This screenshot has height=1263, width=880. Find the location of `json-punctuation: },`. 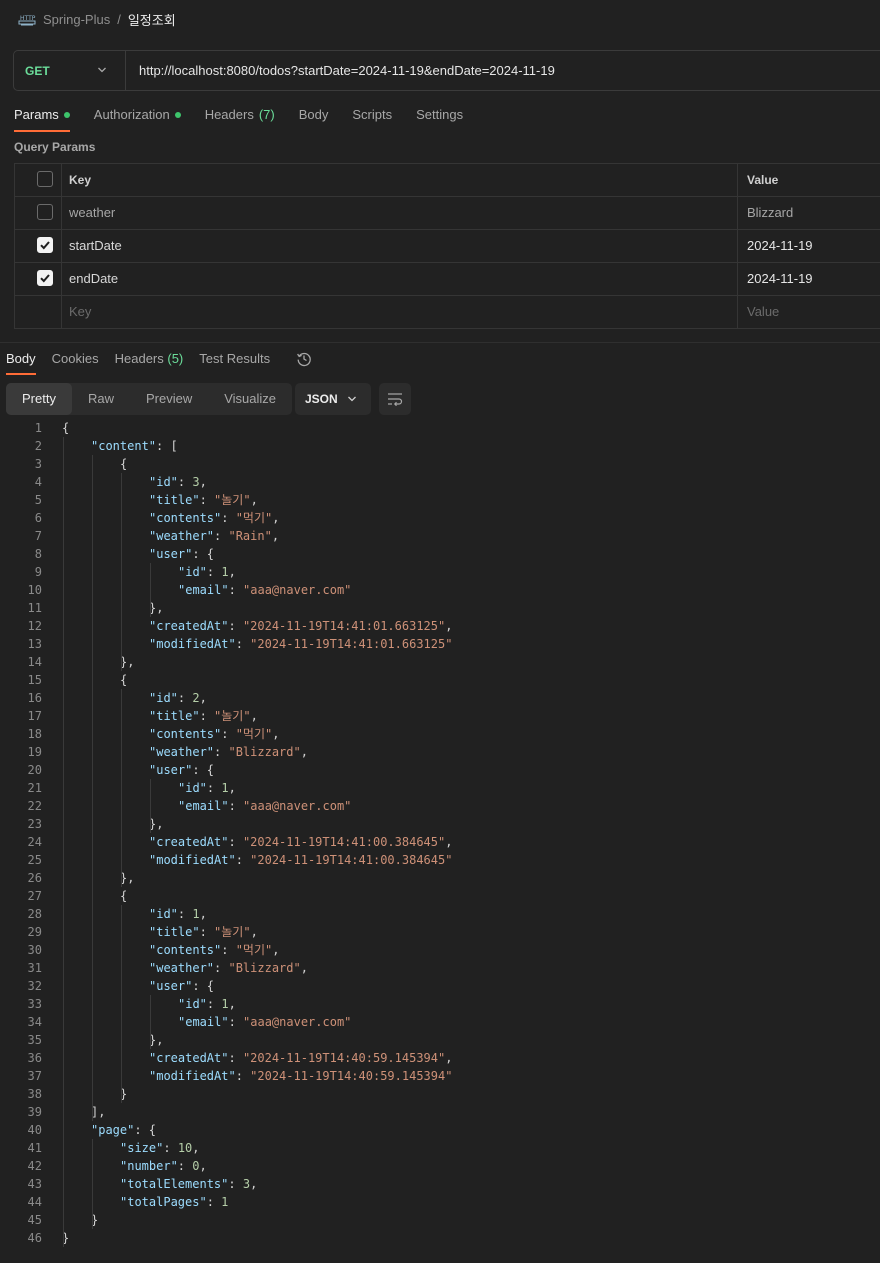

json-punctuation: }, is located at coordinates (156, 1040).